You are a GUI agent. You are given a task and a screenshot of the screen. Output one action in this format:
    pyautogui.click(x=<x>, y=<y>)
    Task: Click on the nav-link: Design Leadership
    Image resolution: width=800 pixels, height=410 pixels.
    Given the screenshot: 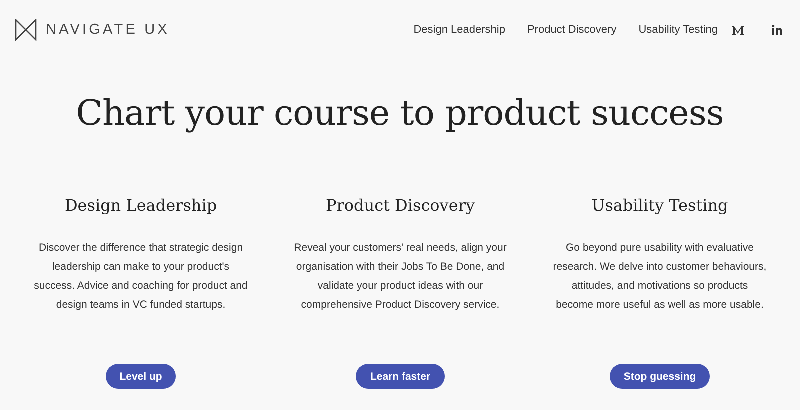 What is the action you would take?
    pyautogui.click(x=460, y=30)
    